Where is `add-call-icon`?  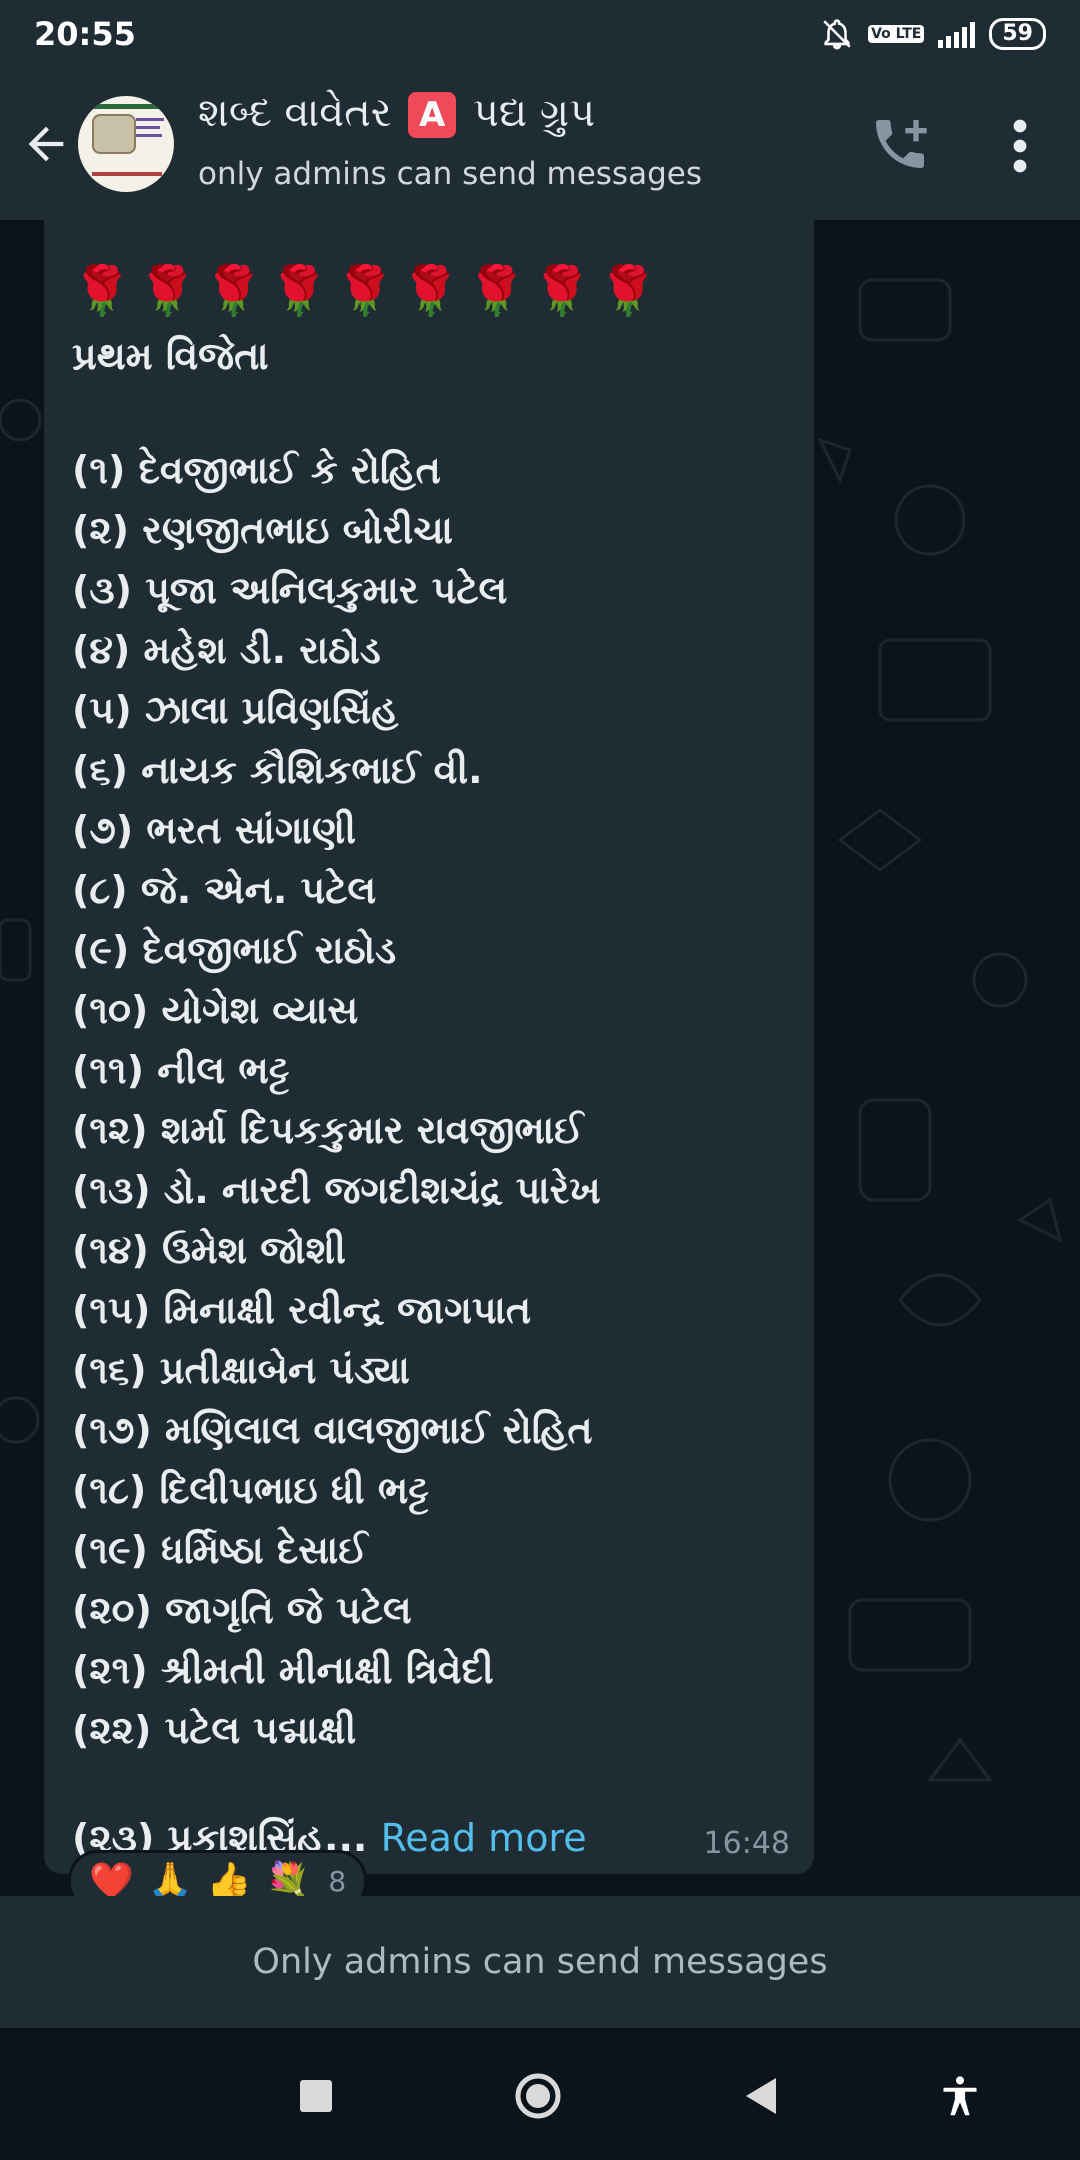 add-call-icon is located at coordinates (900, 144).